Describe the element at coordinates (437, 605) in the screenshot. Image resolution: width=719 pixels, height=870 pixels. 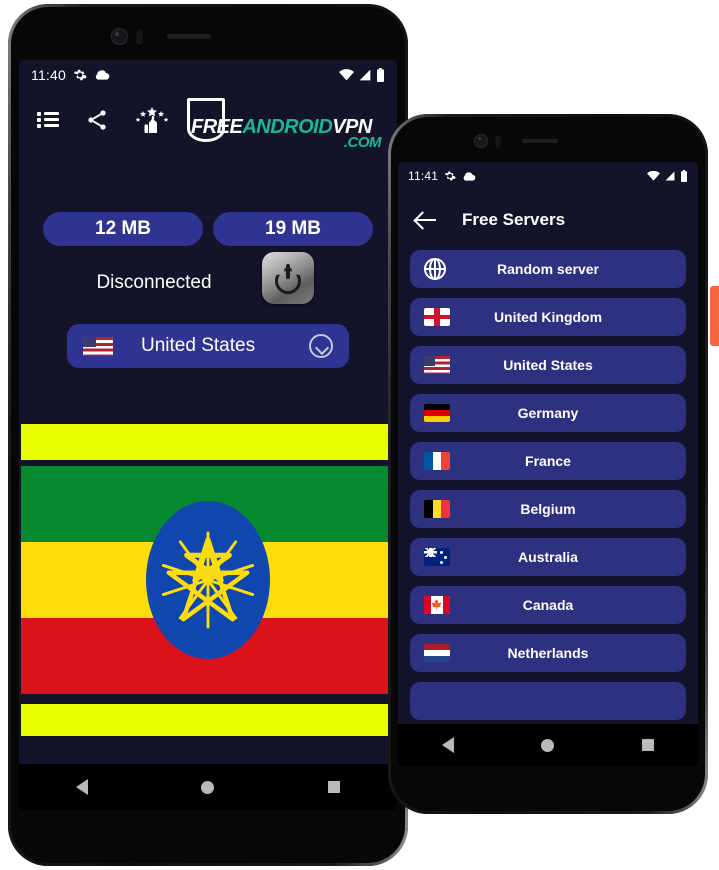
I see `canada-flag-icon: 🍁` at that location.